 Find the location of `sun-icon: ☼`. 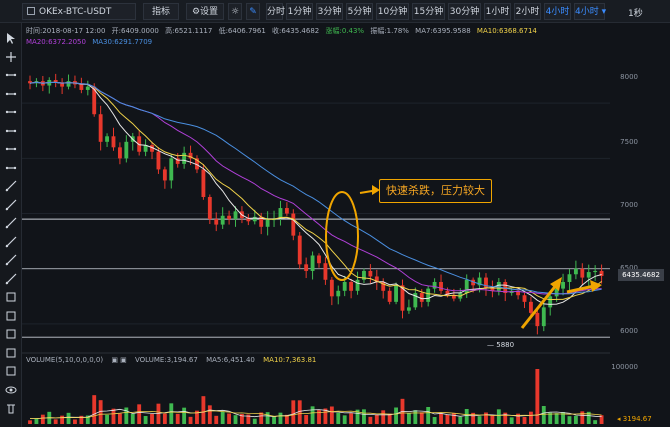

sun-icon: ☼ is located at coordinates (235, 12).